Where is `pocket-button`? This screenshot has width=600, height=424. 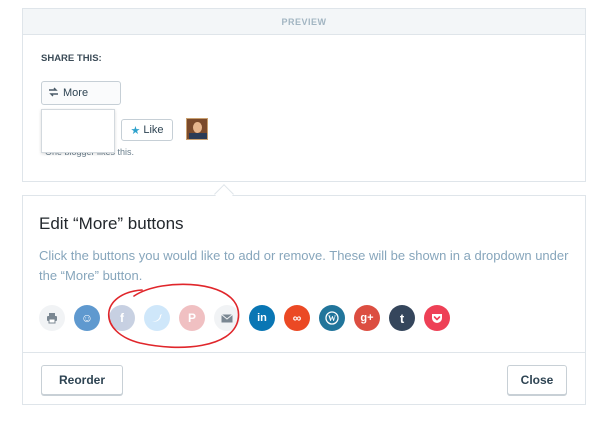
pocket-button is located at coordinates (437, 318).